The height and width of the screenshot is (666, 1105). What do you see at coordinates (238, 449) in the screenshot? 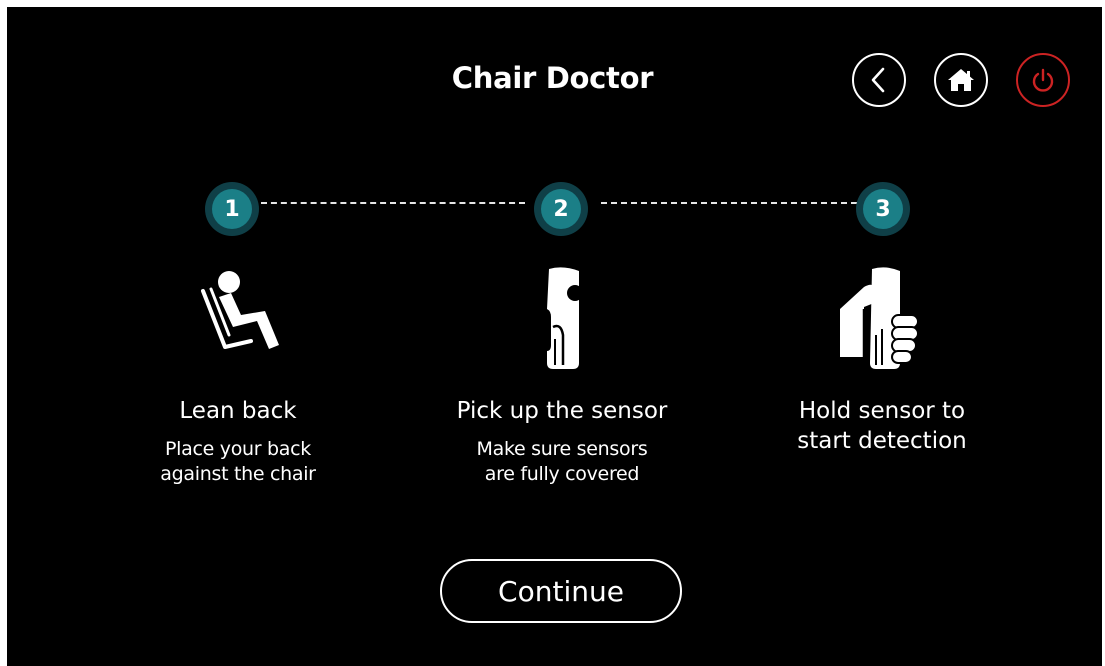
I see `step-1-description-line1: Place your back` at bounding box center [238, 449].